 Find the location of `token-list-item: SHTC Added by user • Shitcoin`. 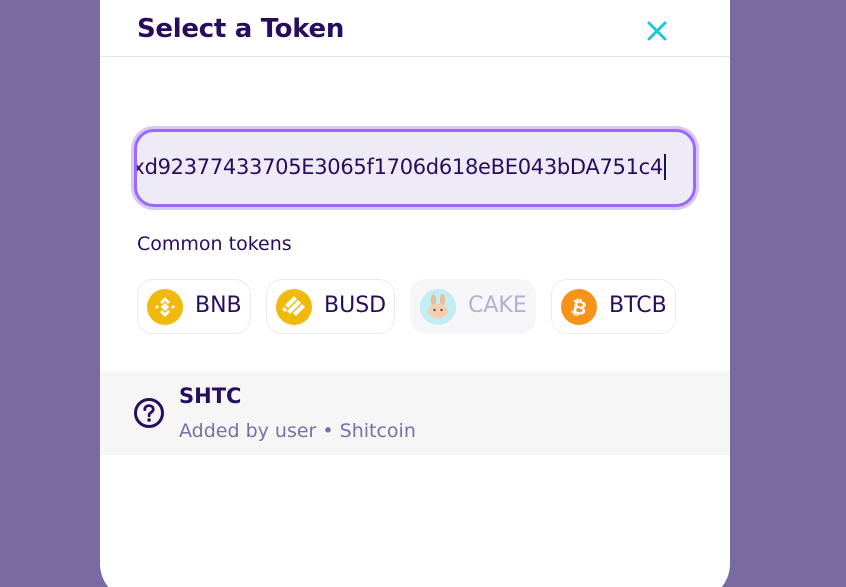

token-list-item: SHTC Added by user • Shitcoin is located at coordinates (415, 413).